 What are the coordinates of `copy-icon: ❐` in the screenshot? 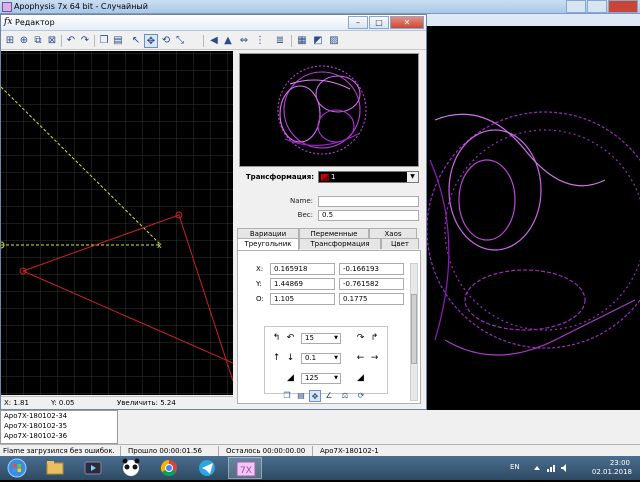 It's located at (104, 41).